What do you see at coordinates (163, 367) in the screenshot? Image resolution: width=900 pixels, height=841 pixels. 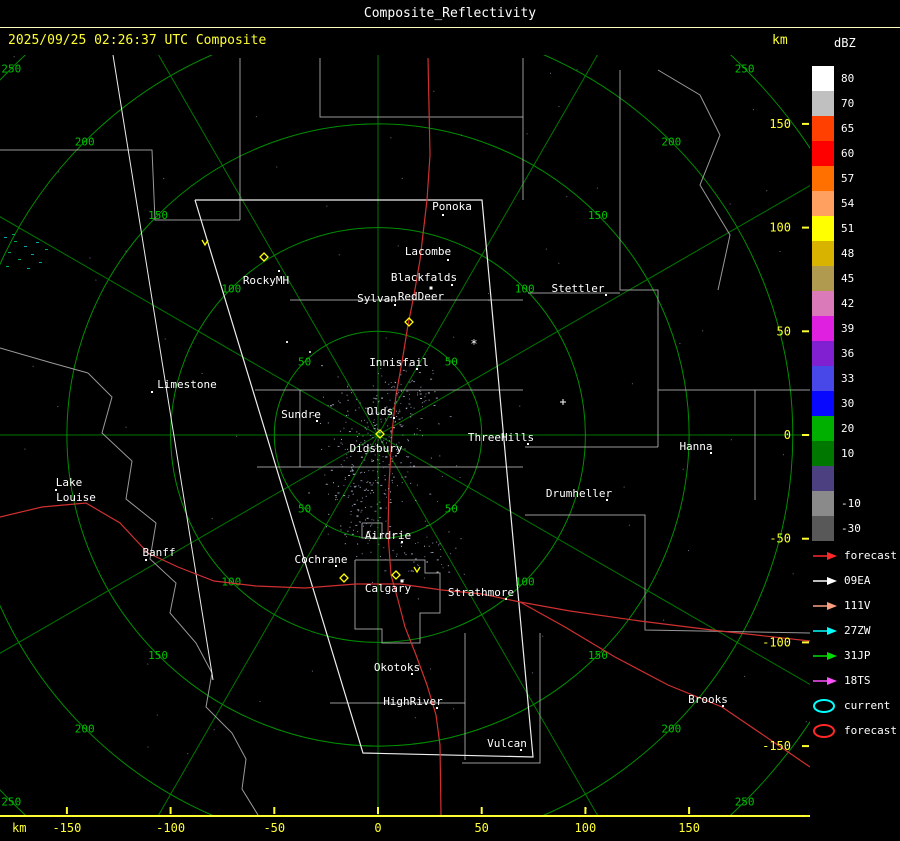 I see `radar-coverage-line` at bounding box center [163, 367].